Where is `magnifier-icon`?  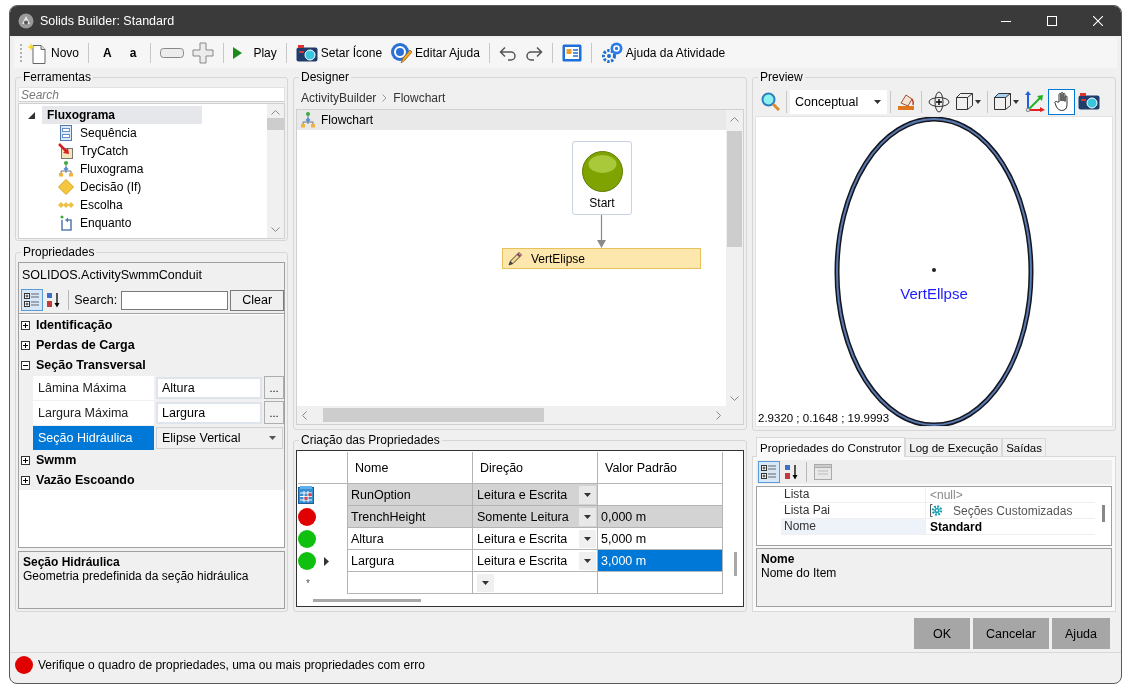
magnifier-icon is located at coordinates (770, 101).